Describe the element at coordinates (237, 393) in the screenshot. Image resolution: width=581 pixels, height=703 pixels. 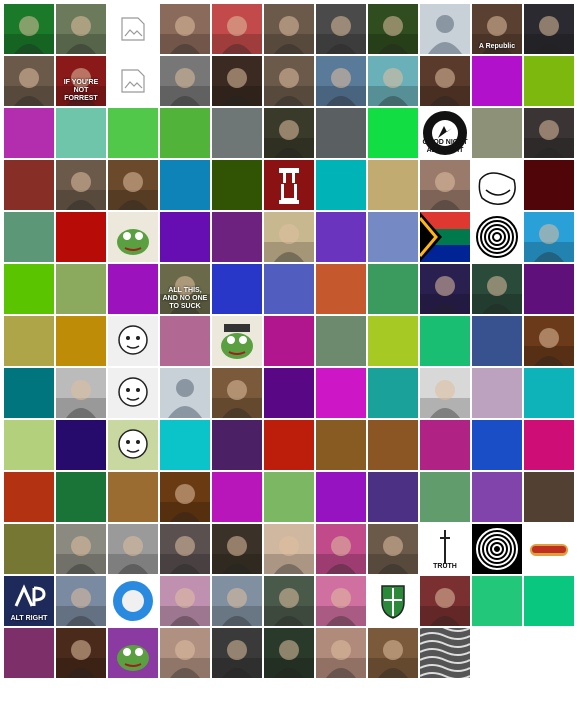
I see `avatar-blurred-painting` at that location.